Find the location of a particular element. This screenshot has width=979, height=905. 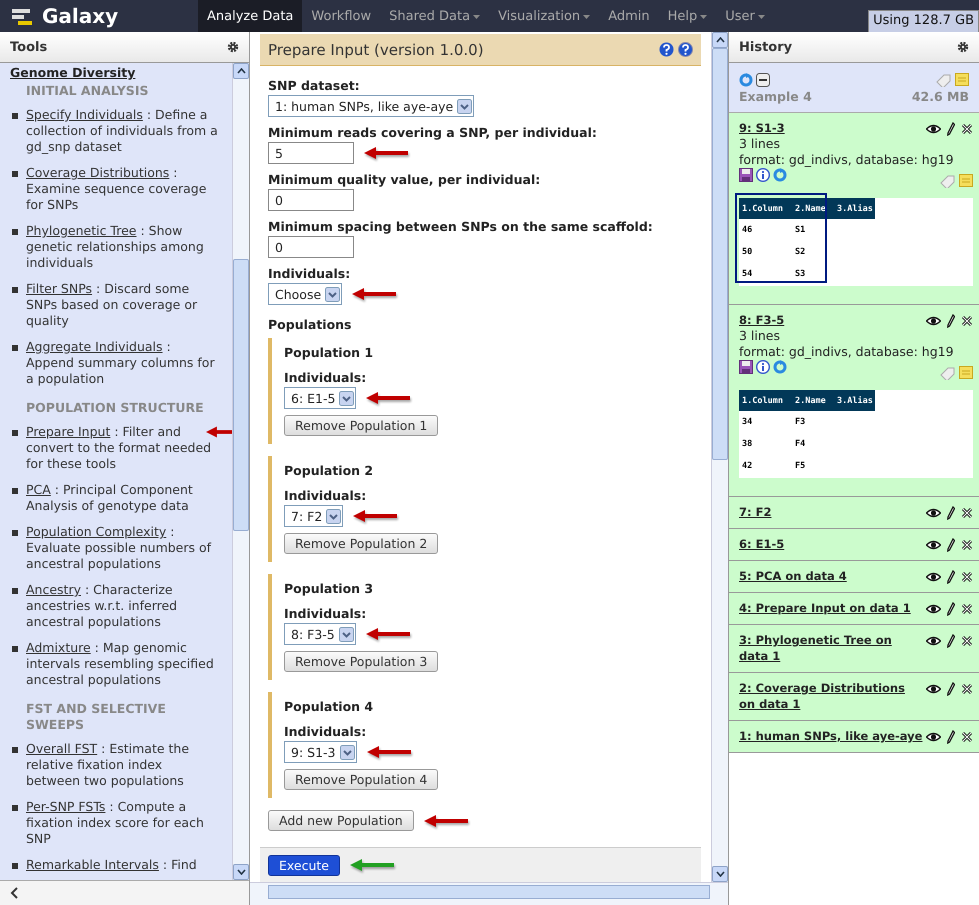

input-field: 5 is located at coordinates (311, 153).